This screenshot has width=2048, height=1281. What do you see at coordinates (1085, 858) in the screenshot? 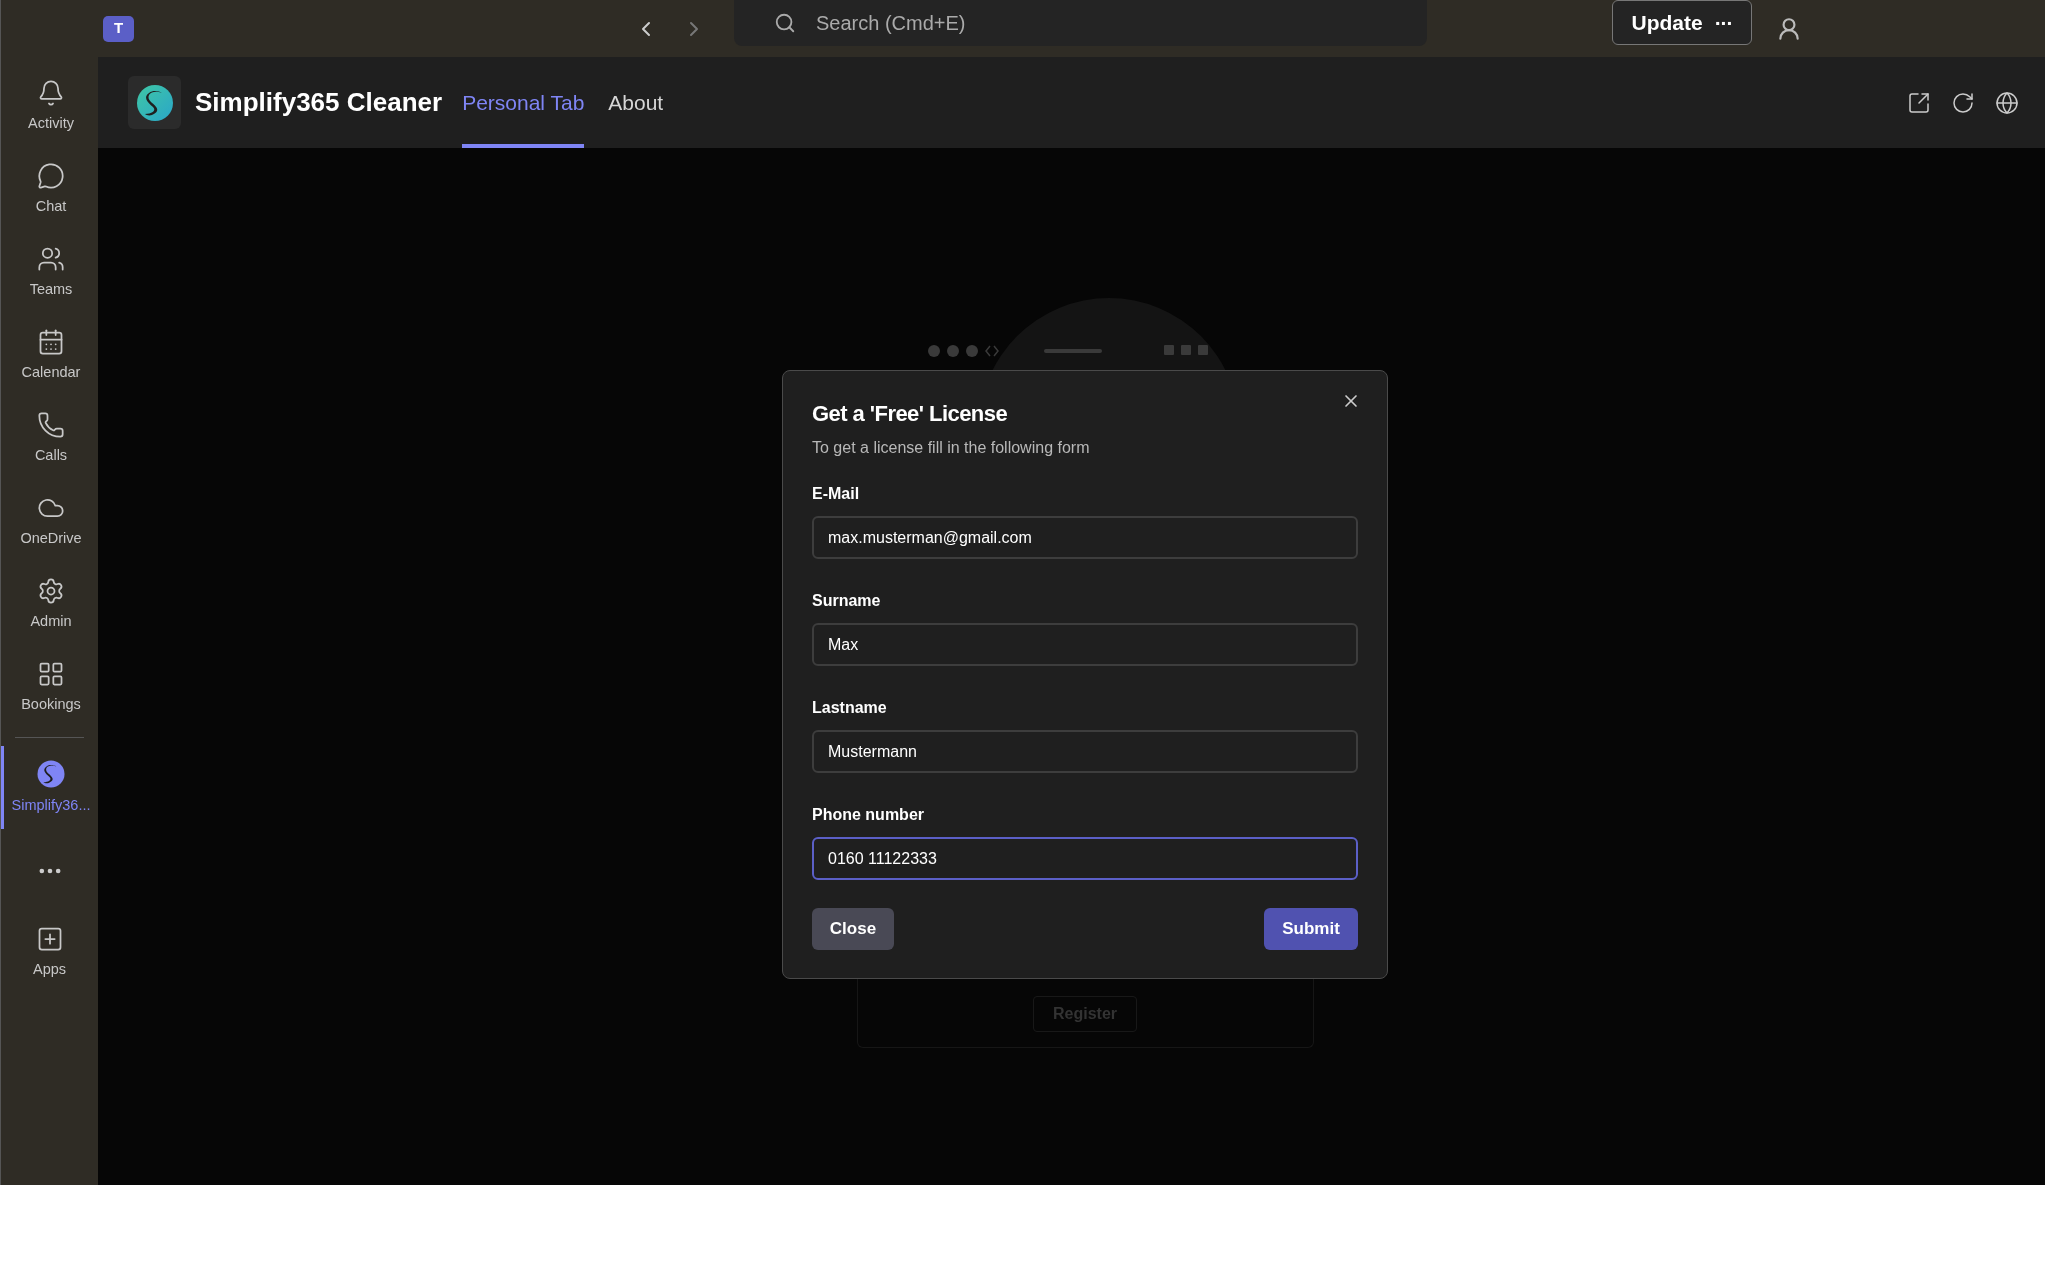
I see `input-field: 0160 11122333` at bounding box center [1085, 858].